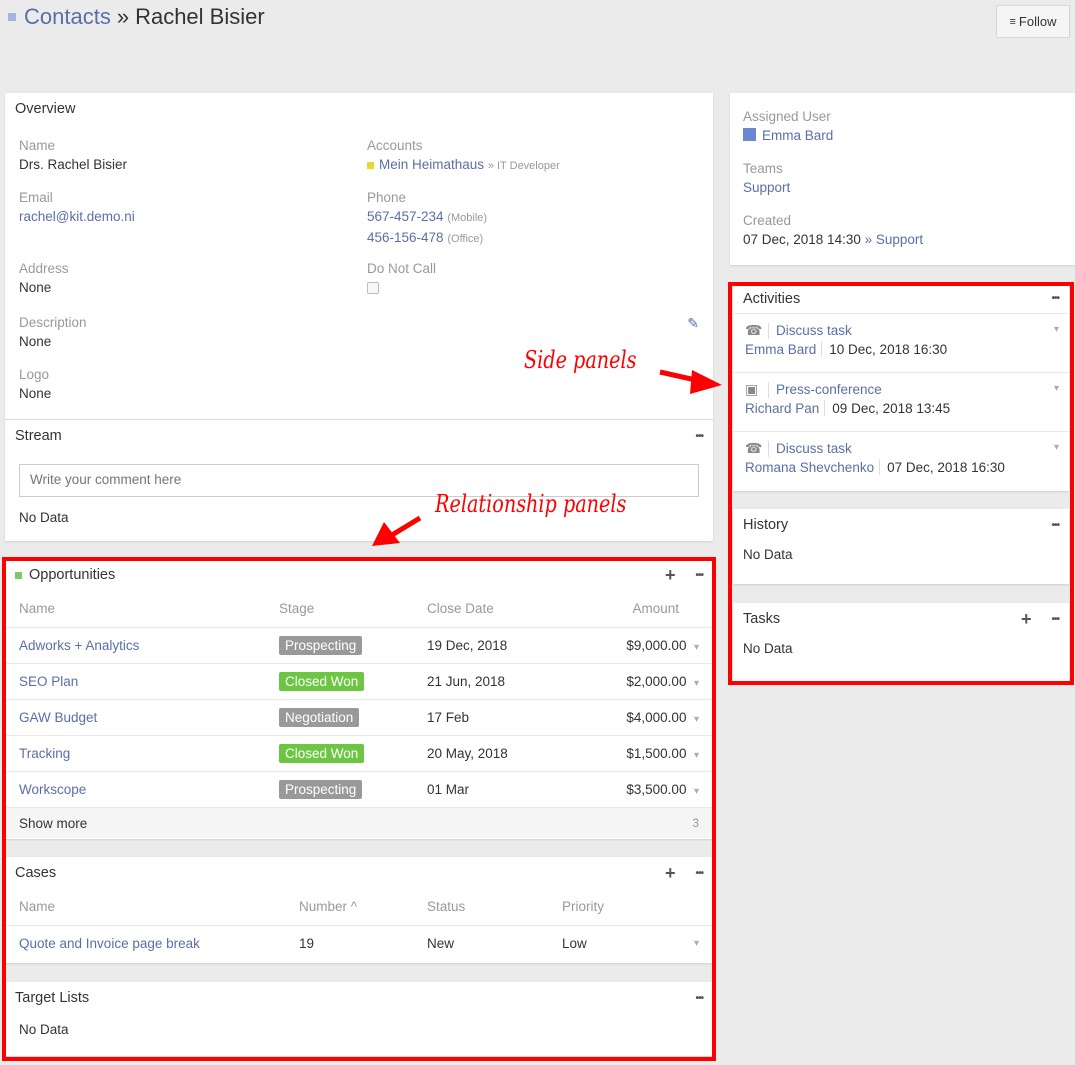 Image resolution: width=1075 pixels, height=1065 pixels. I want to click on logo-field: Logo None, so click(35, 385).